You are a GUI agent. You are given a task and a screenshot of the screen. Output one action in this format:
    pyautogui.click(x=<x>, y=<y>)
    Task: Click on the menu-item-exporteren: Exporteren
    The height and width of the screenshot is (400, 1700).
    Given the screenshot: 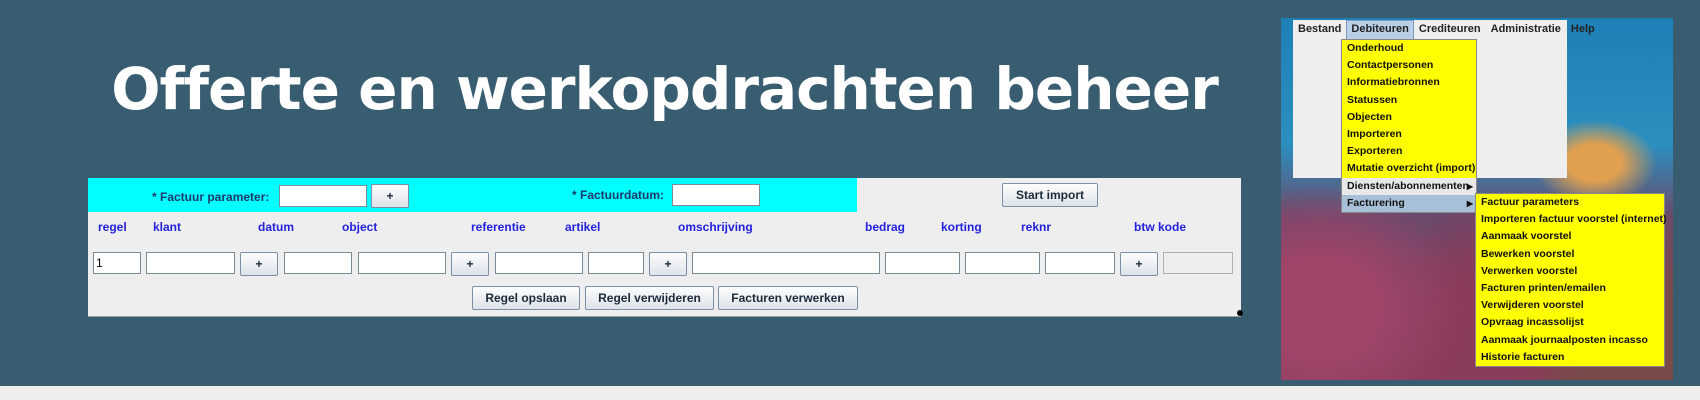 What is the action you would take?
    pyautogui.click(x=1409, y=151)
    